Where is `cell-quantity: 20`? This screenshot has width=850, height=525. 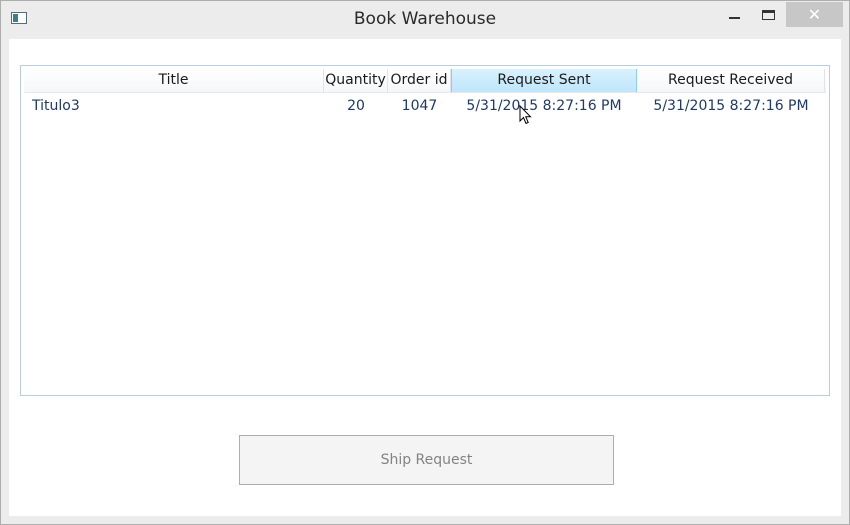 cell-quantity: 20 is located at coordinates (356, 106).